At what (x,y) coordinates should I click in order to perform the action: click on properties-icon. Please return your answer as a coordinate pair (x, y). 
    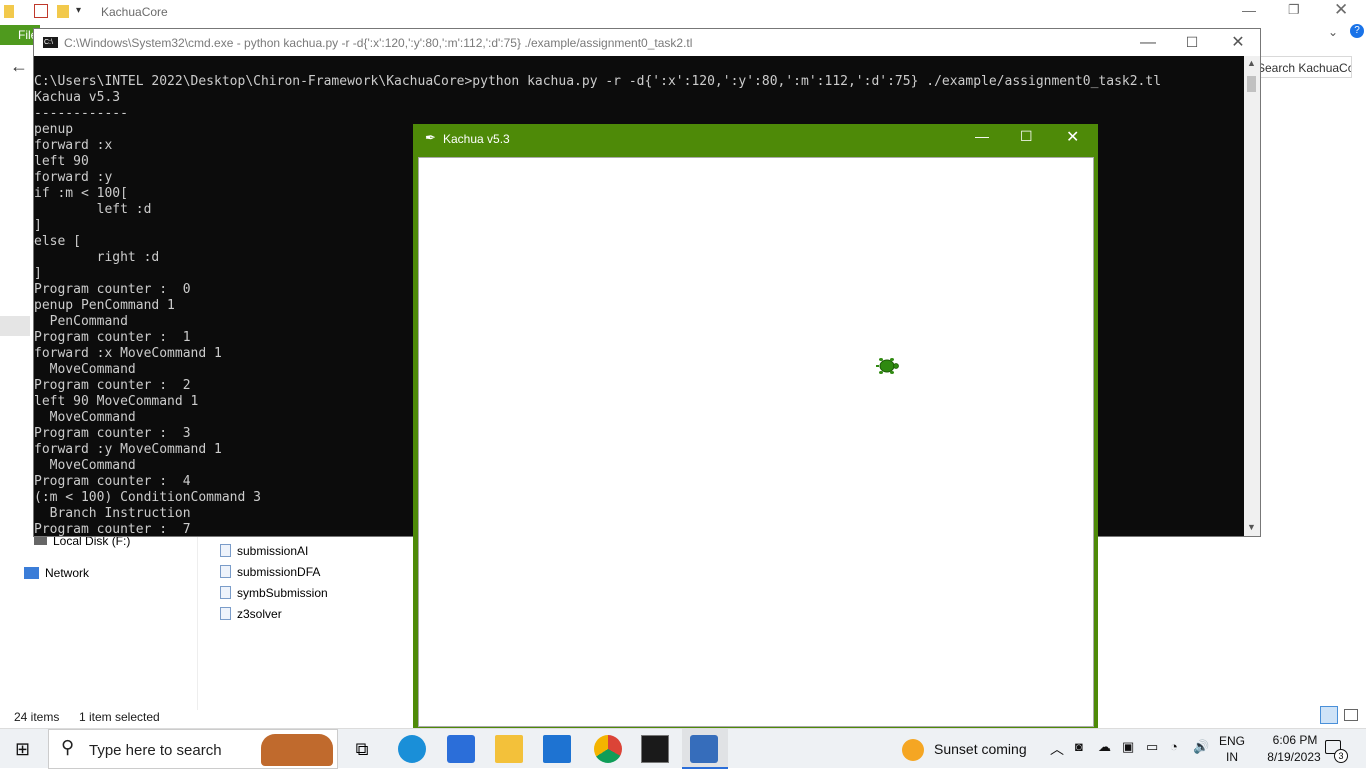
    Looking at the image, I should click on (41, 11).